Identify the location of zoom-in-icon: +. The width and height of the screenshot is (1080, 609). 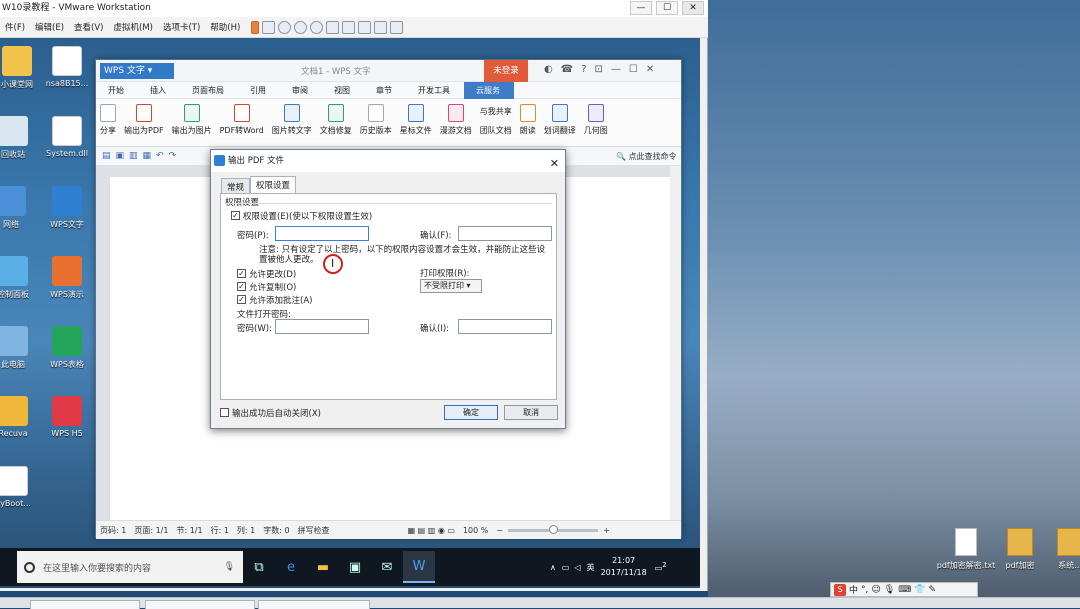
(606, 530).